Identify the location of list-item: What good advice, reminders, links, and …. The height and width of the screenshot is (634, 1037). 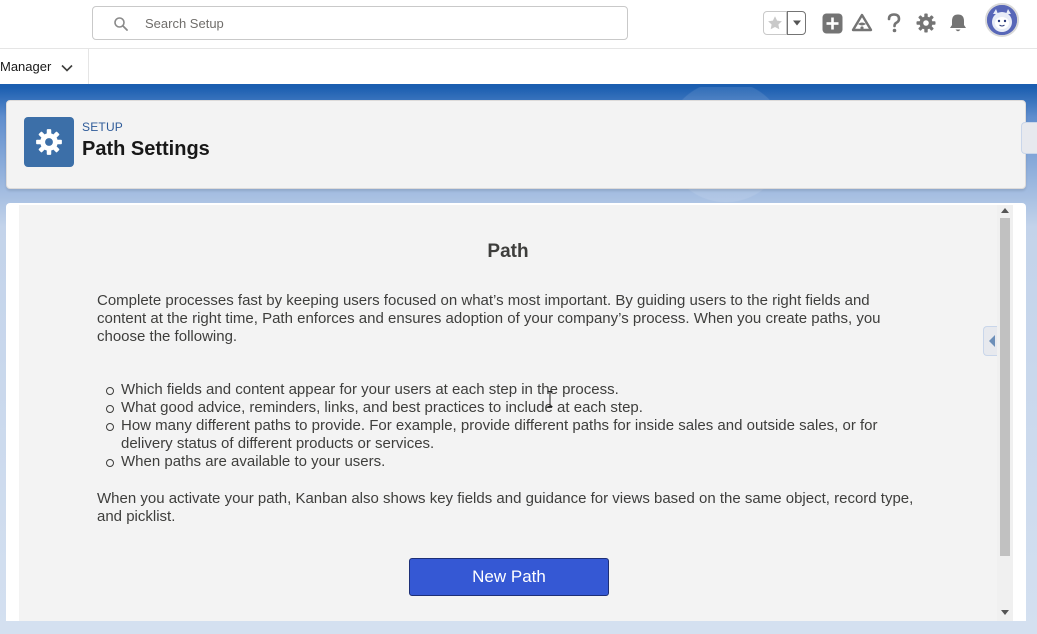
(513, 408).